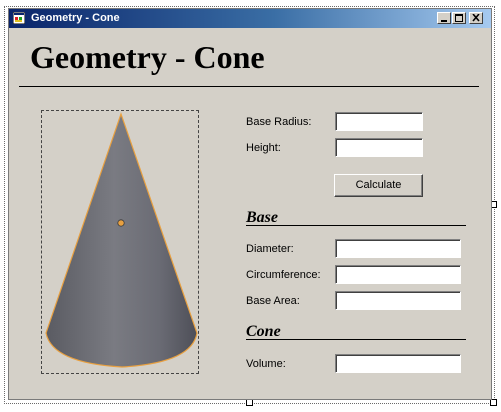 This screenshot has width=501, height=412. Describe the element at coordinates (398, 363) in the screenshot. I see `volume-output` at that location.